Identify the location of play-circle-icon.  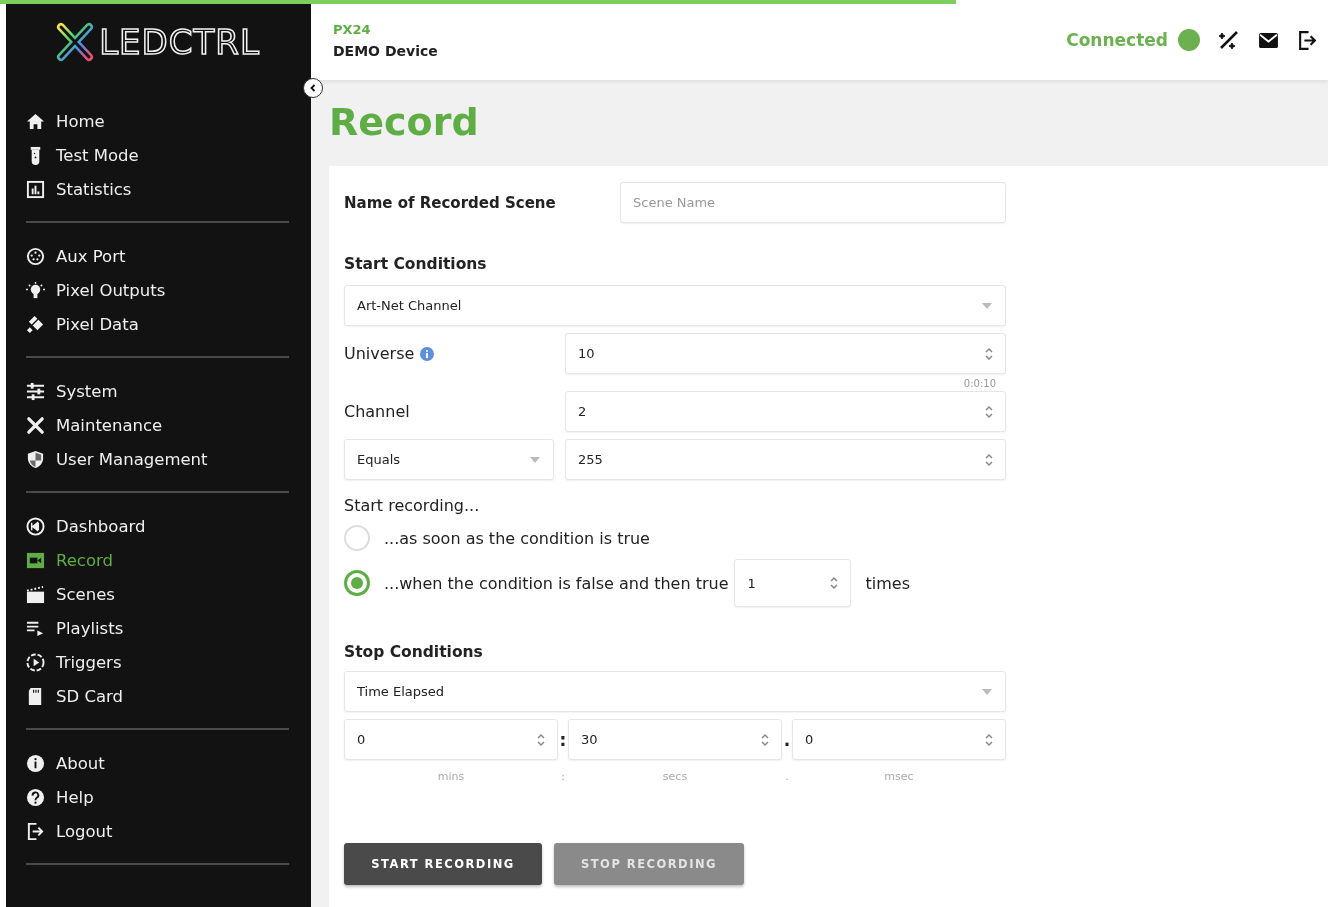
(35, 662).